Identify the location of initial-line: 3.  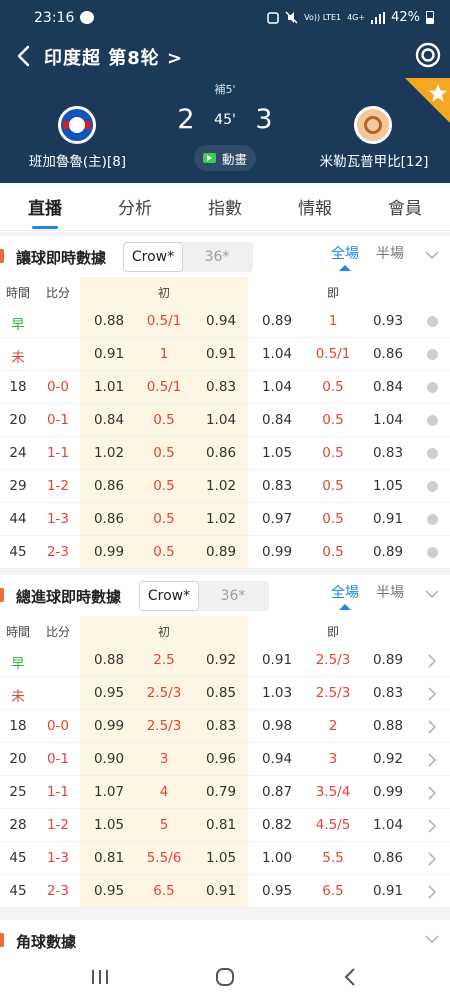
(164, 759).